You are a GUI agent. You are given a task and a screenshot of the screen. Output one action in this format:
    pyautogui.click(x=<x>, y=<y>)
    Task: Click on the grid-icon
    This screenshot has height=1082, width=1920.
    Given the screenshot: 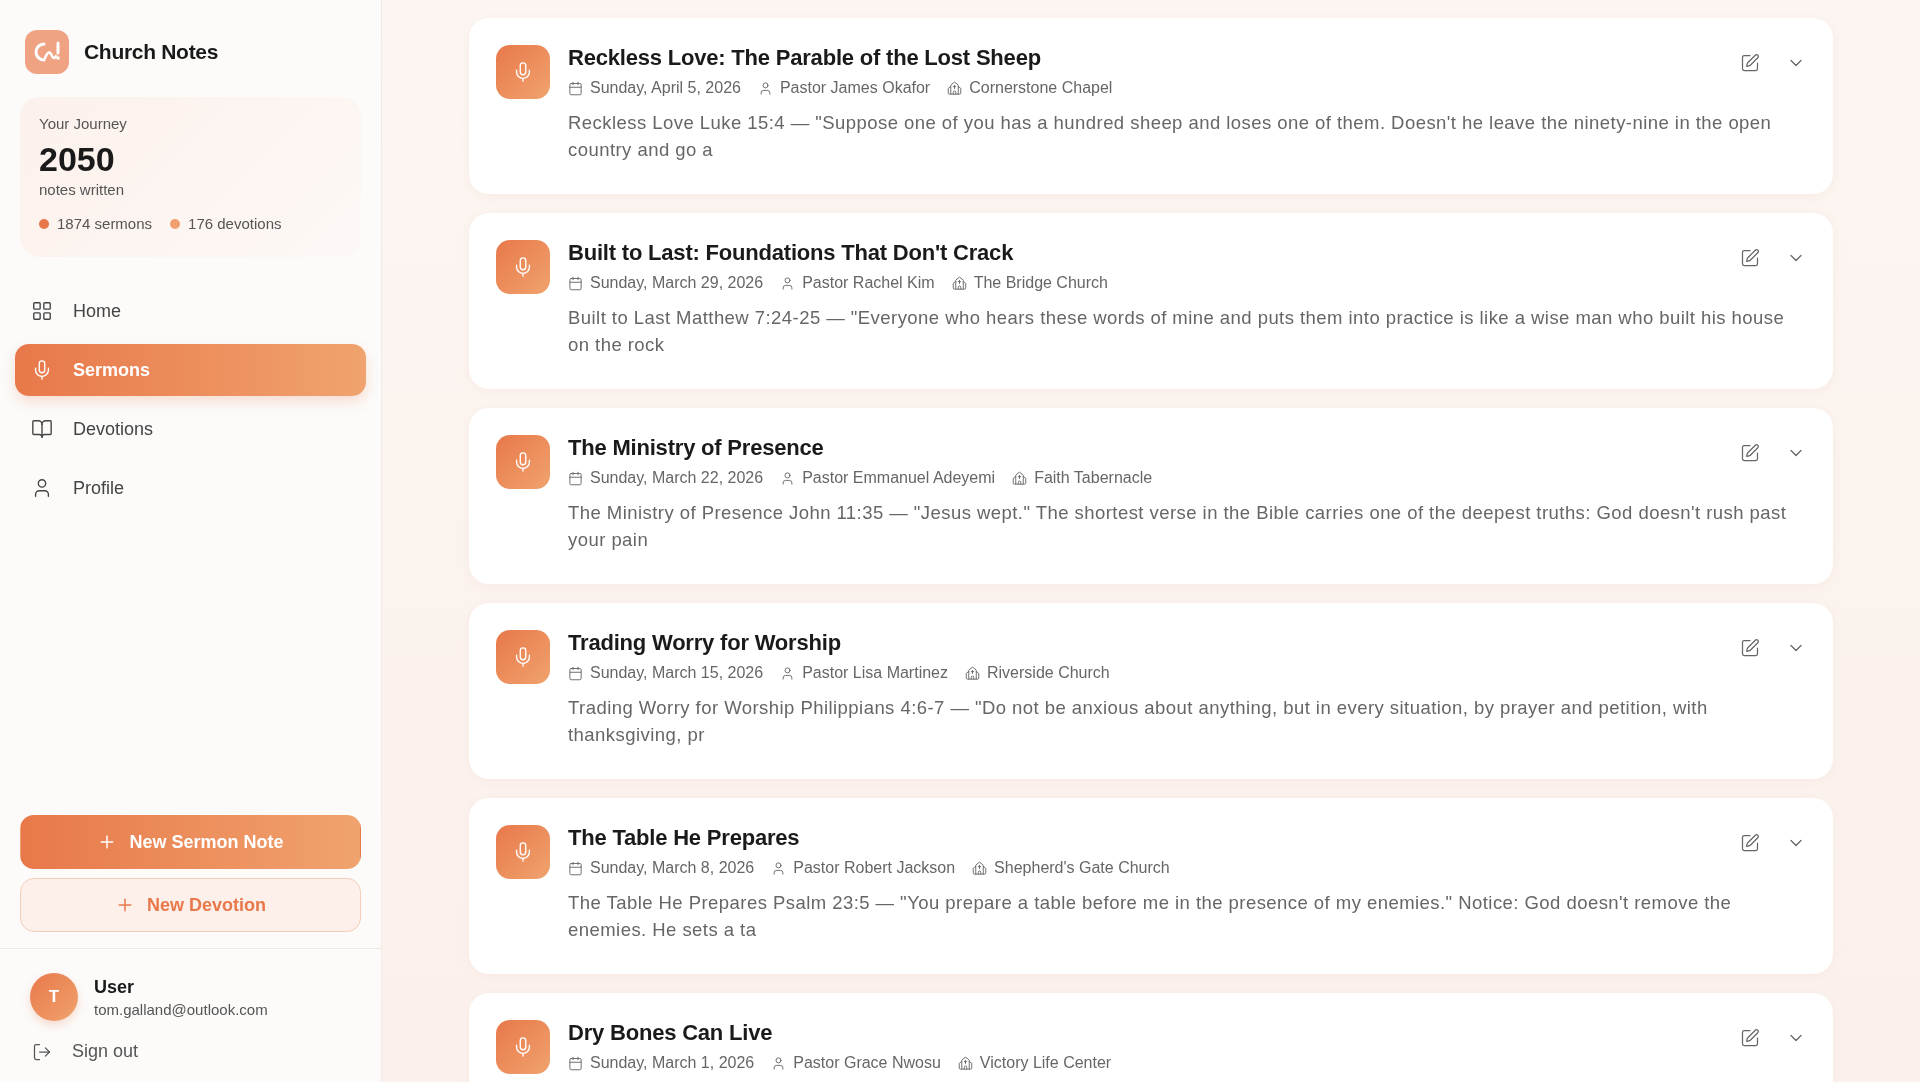 What is the action you would take?
    pyautogui.click(x=42, y=311)
    